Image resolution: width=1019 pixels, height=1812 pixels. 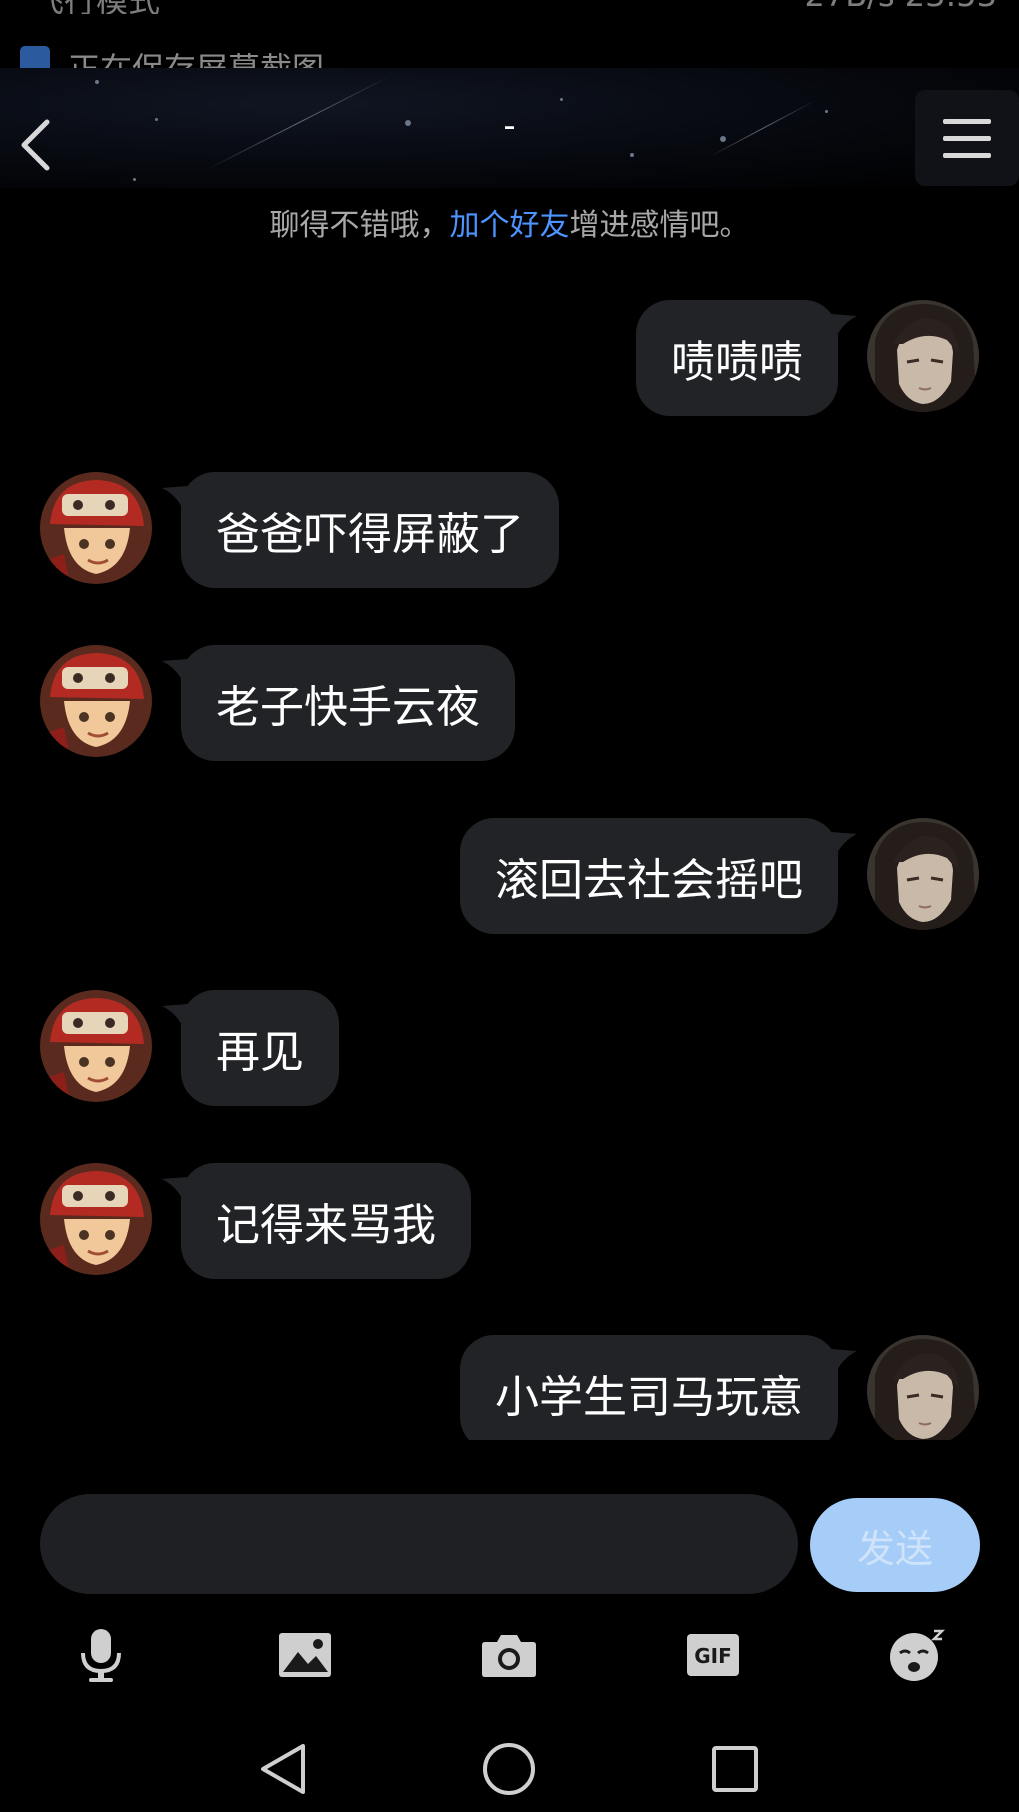 What do you see at coordinates (509, 7) in the screenshot?
I see `status-bar: 飞行模式 27B/s 23:53` at bounding box center [509, 7].